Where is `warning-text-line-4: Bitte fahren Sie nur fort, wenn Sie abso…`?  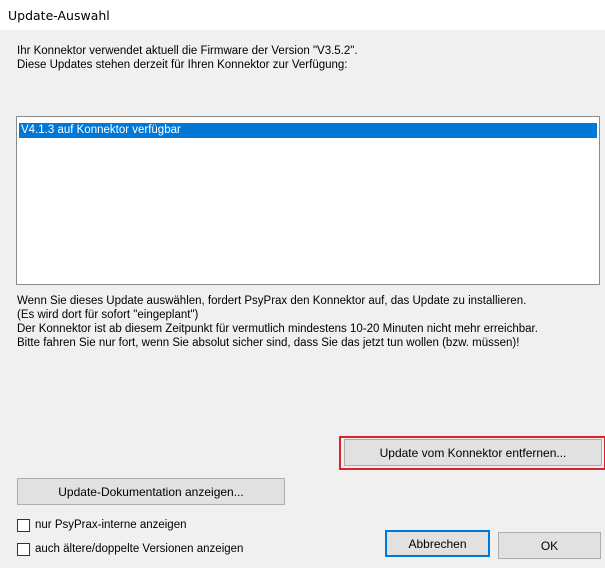 warning-text-line-4: Bitte fahren Sie nur fort, wenn Sie abso… is located at coordinates (268, 343).